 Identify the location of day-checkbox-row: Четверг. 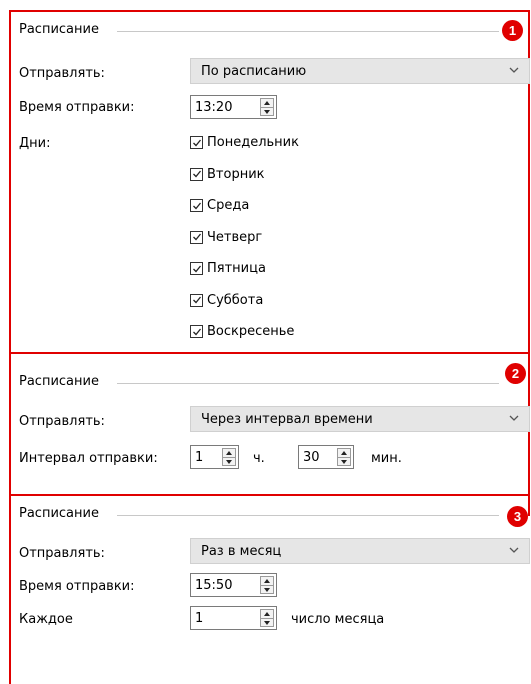
(226, 237).